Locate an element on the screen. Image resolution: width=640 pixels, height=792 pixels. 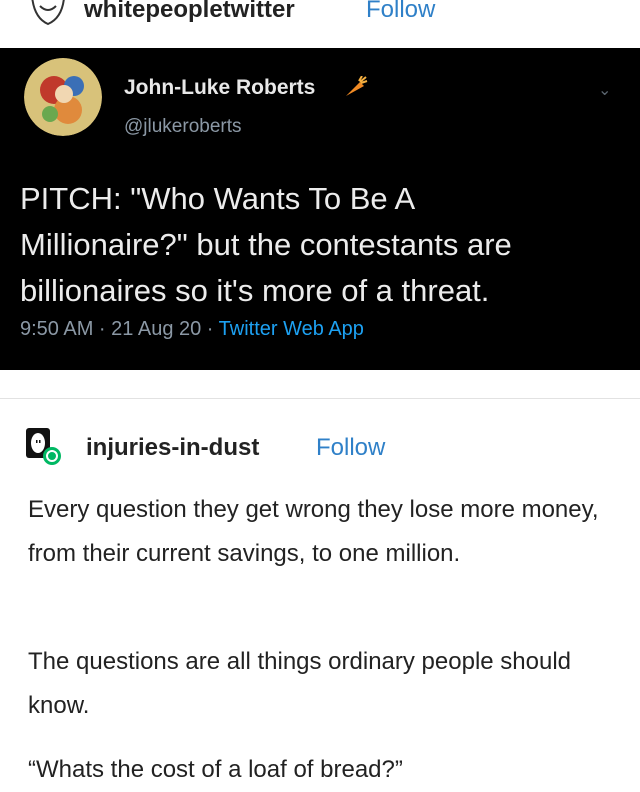
tweet-text-line: billionaires so it's more of a threat. is located at coordinates (255, 290).